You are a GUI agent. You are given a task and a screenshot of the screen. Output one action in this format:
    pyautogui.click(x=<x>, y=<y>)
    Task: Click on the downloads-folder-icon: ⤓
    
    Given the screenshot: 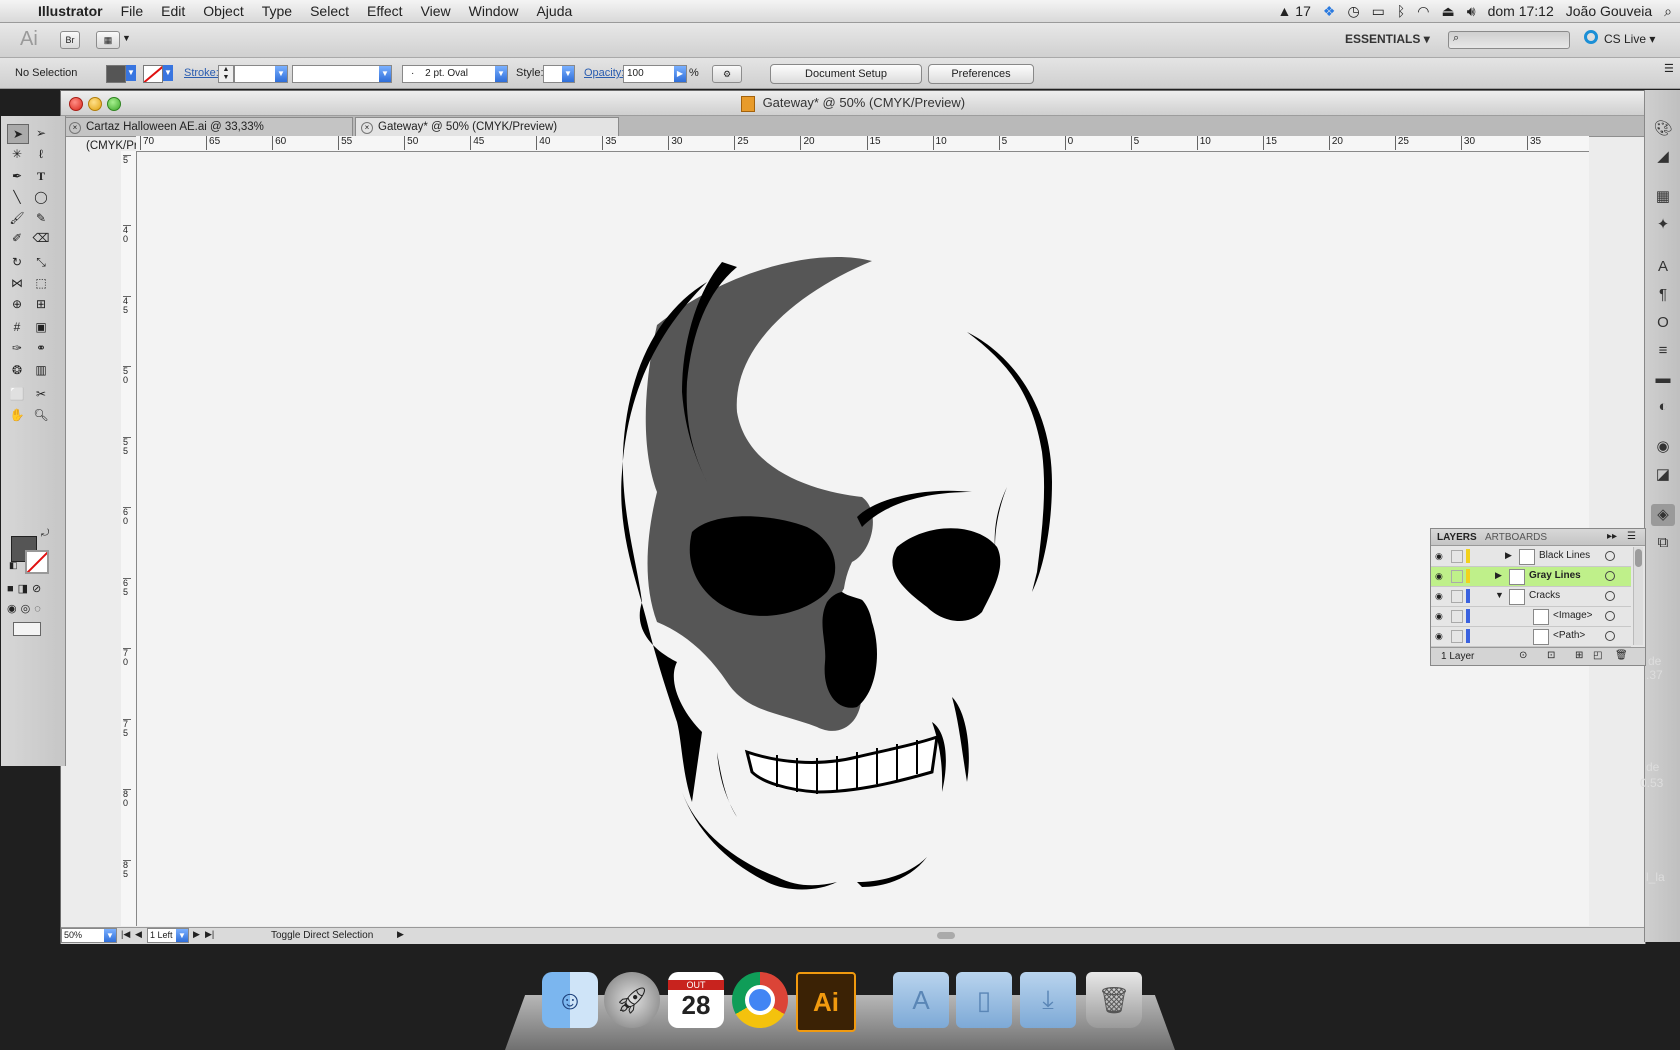 What is the action you would take?
    pyautogui.click(x=1048, y=1000)
    